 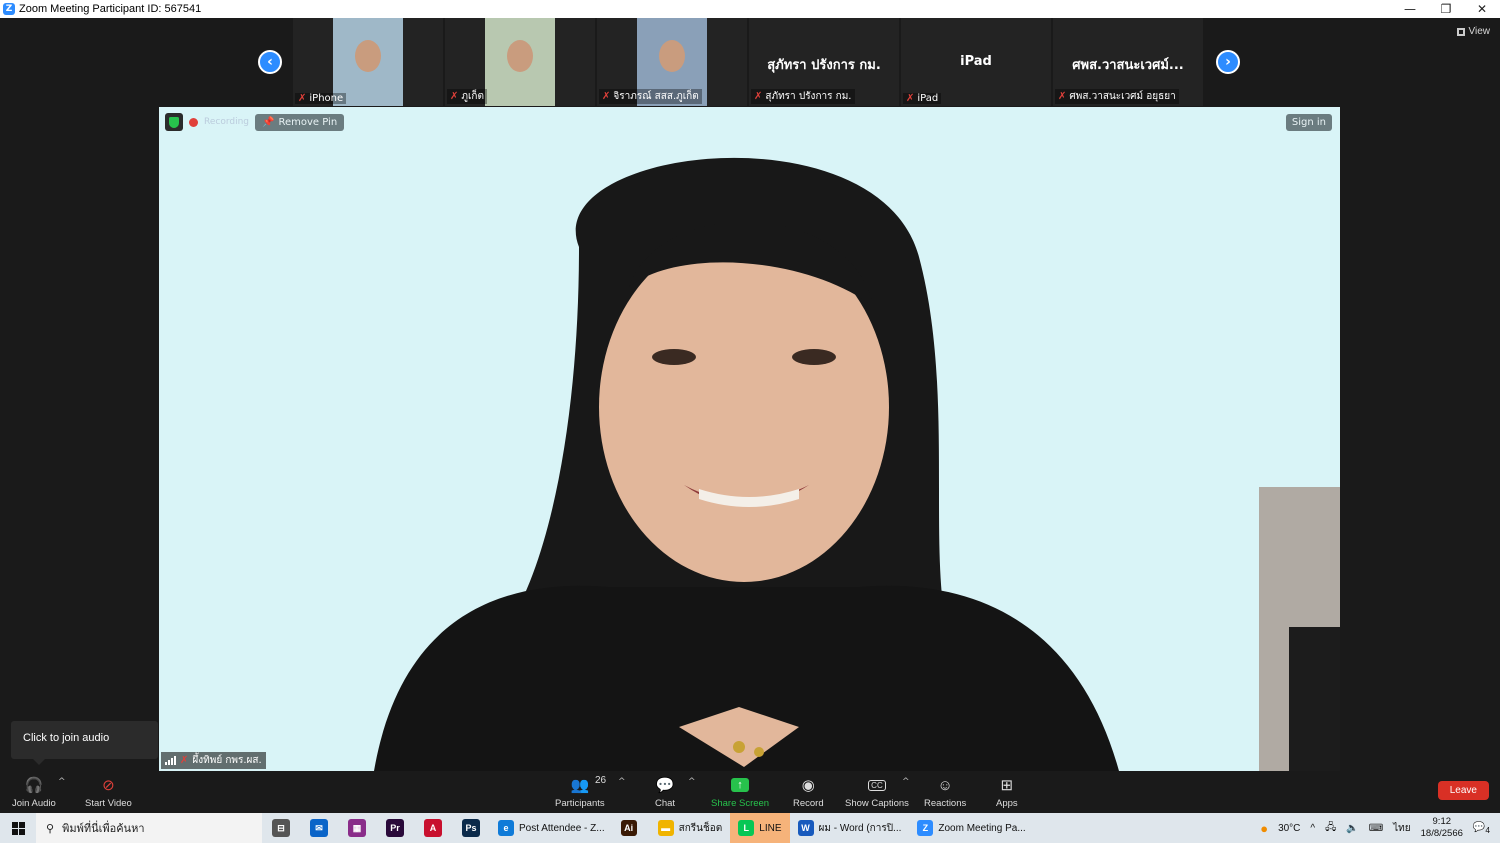 I want to click on volume-icon: 🔈, so click(x=1352, y=828).